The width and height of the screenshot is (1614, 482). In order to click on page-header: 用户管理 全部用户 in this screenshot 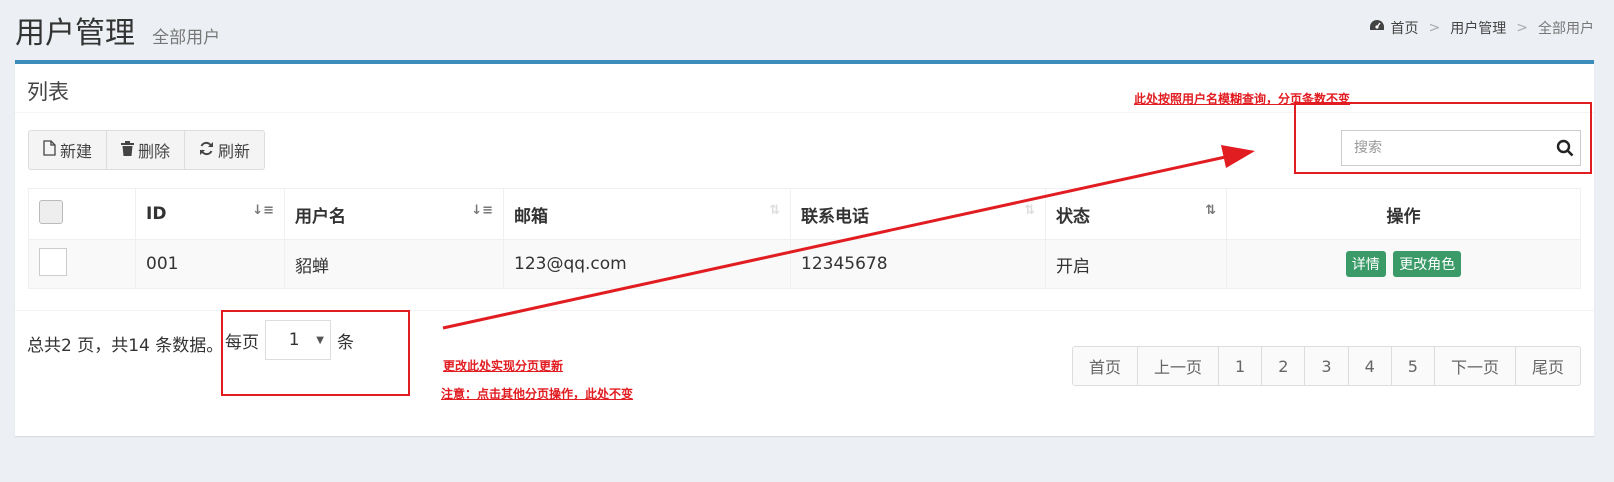, I will do `click(118, 29)`.